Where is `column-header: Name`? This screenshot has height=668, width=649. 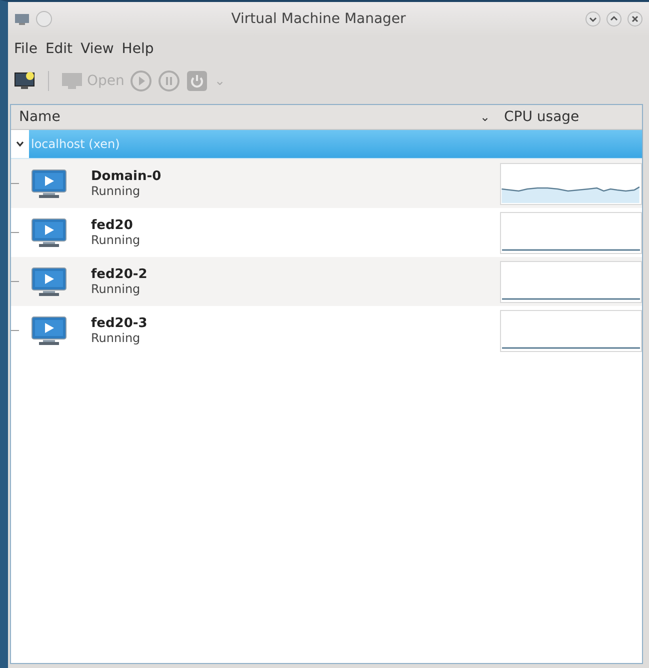
column-header: Name is located at coordinates (249, 117).